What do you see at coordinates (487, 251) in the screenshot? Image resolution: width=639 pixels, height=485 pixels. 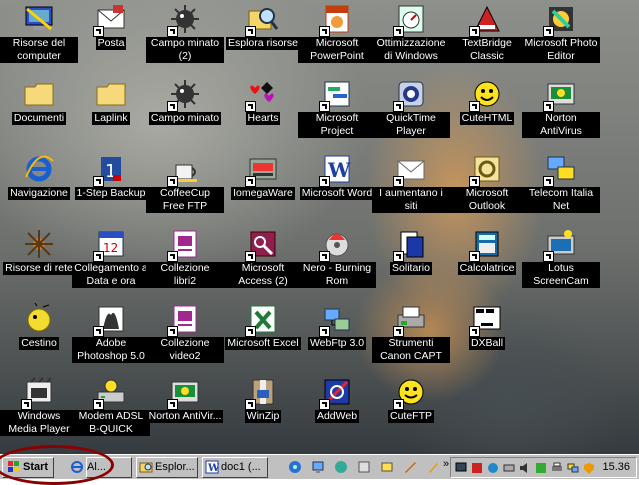 I see `desktop-icon-calculator: Calcolatrice` at bounding box center [487, 251].